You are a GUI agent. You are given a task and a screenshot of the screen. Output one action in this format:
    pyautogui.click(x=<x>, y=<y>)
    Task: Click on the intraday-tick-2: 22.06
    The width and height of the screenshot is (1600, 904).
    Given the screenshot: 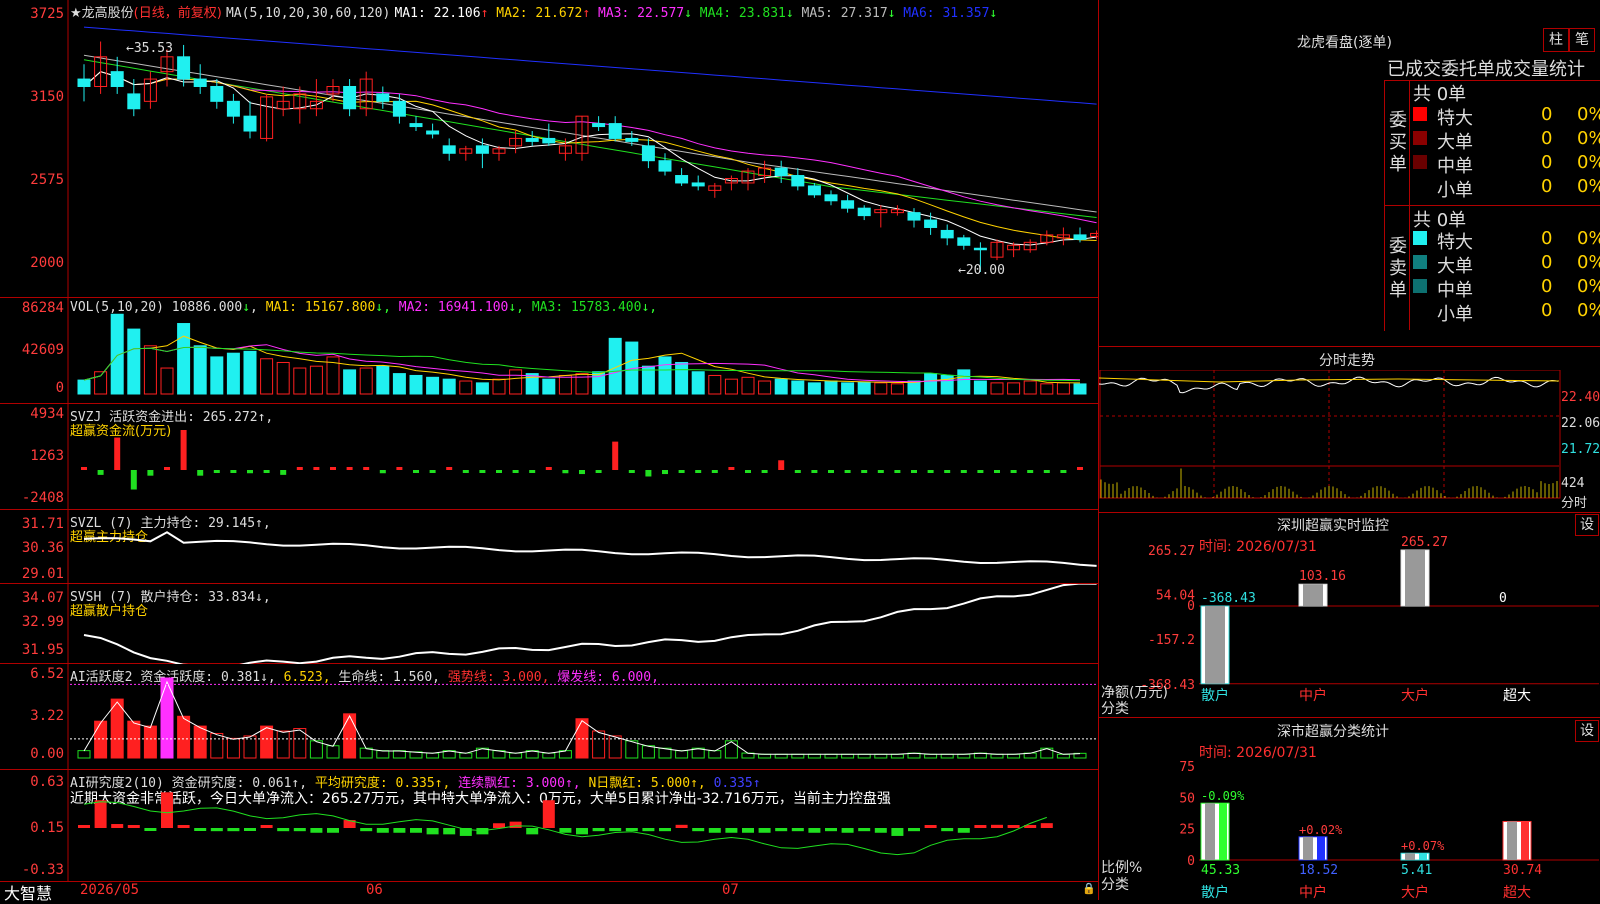 What is the action you would take?
    pyautogui.click(x=1580, y=423)
    